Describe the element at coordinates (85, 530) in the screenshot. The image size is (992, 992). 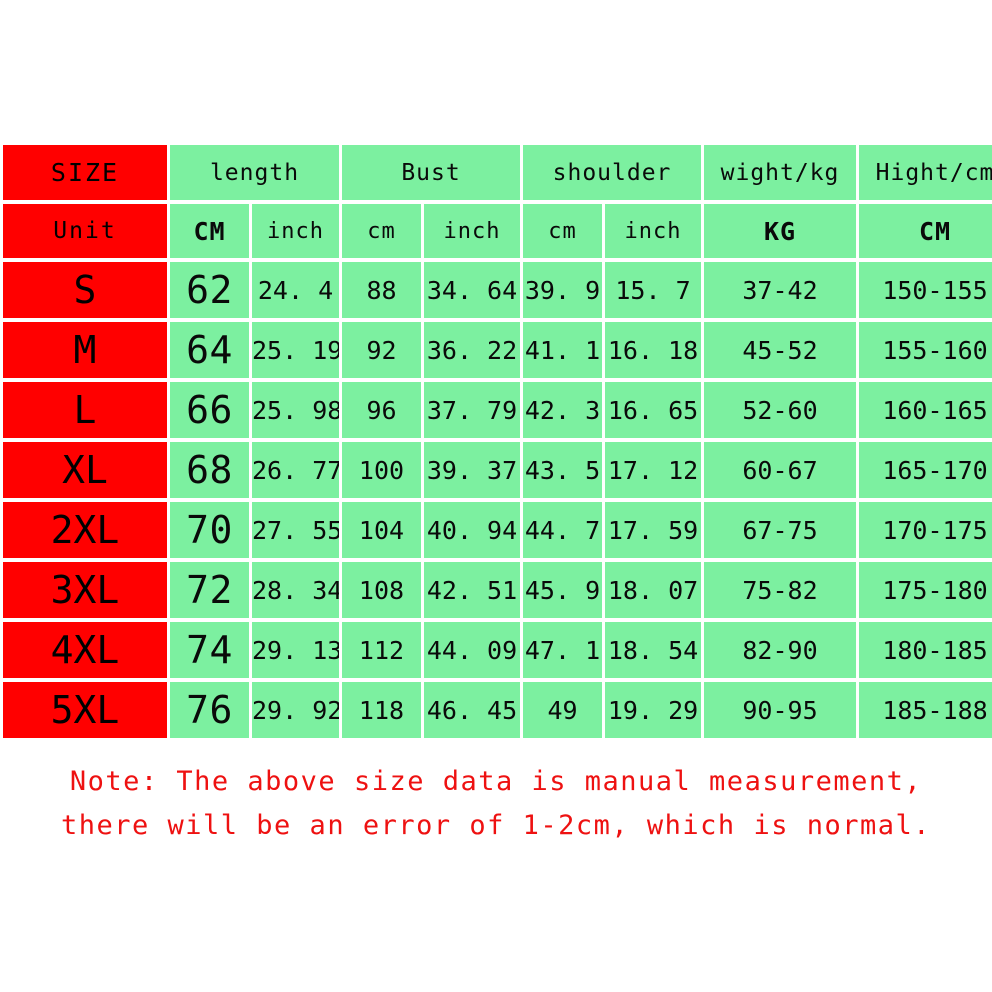
I see `cell-size: 2XL` at that location.